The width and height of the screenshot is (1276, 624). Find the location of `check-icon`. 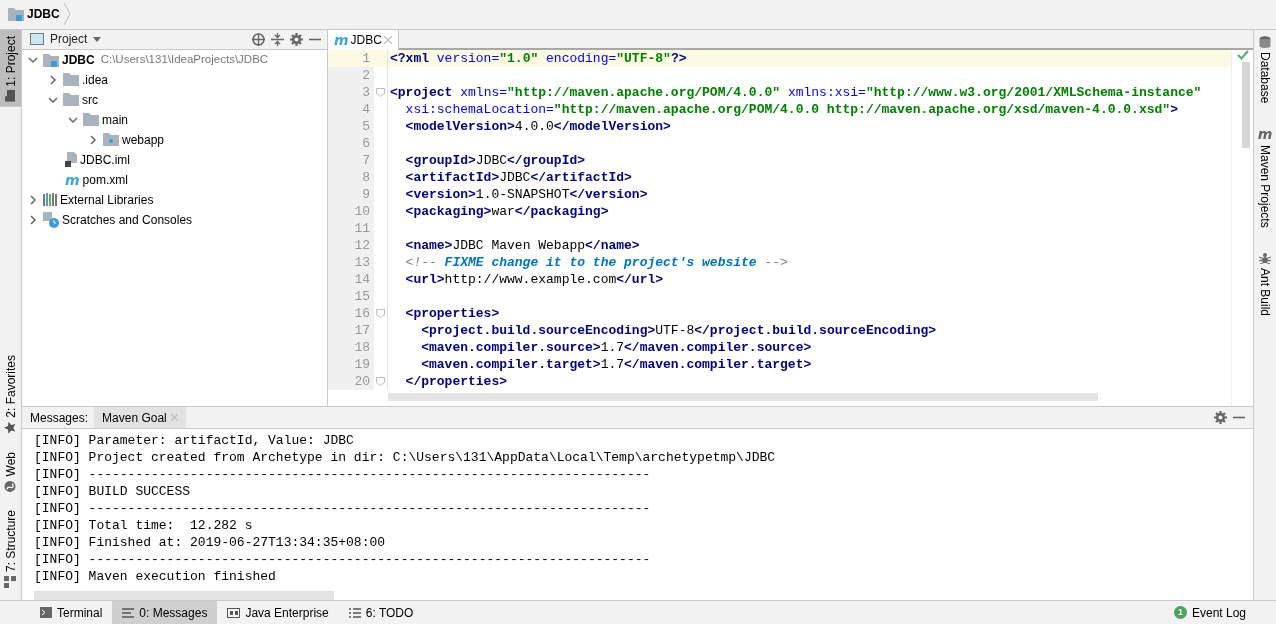

check-icon is located at coordinates (1242, 54).